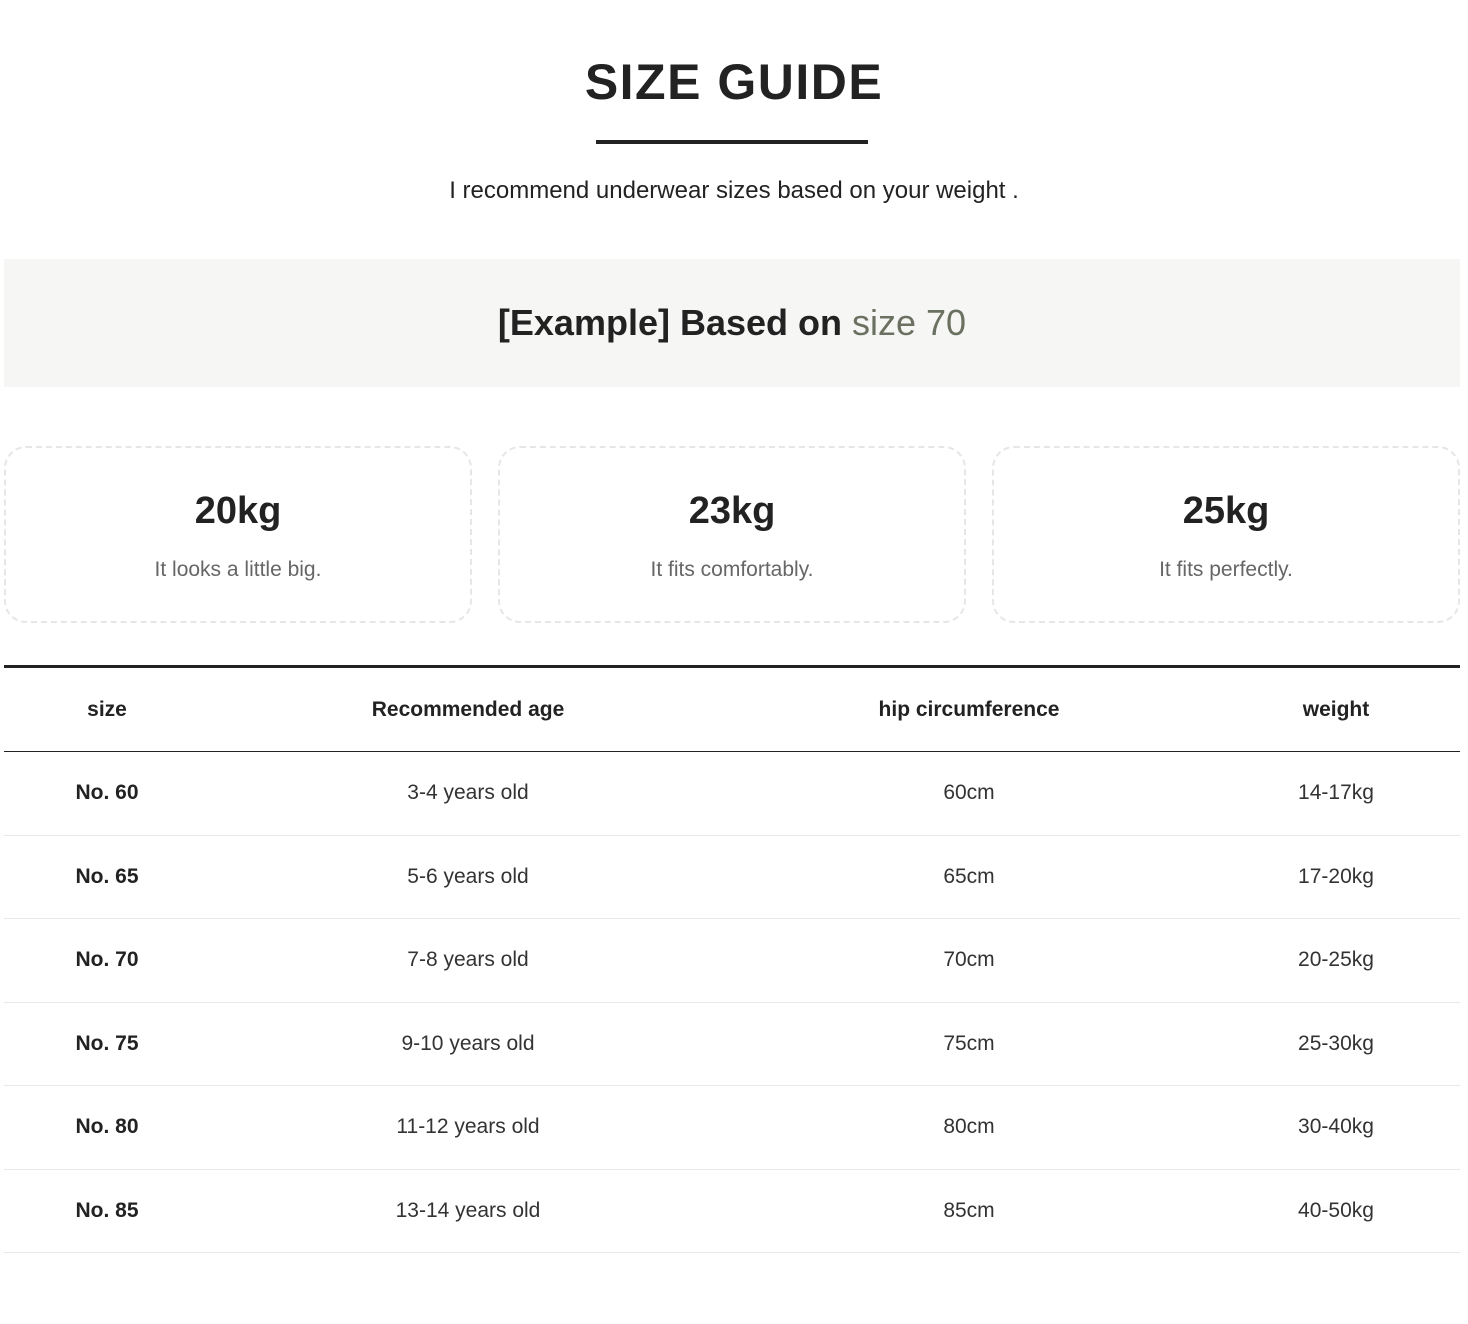 The height and width of the screenshot is (1324, 1468). What do you see at coordinates (969, 709) in the screenshot?
I see `column-header-hip: hip circumference` at bounding box center [969, 709].